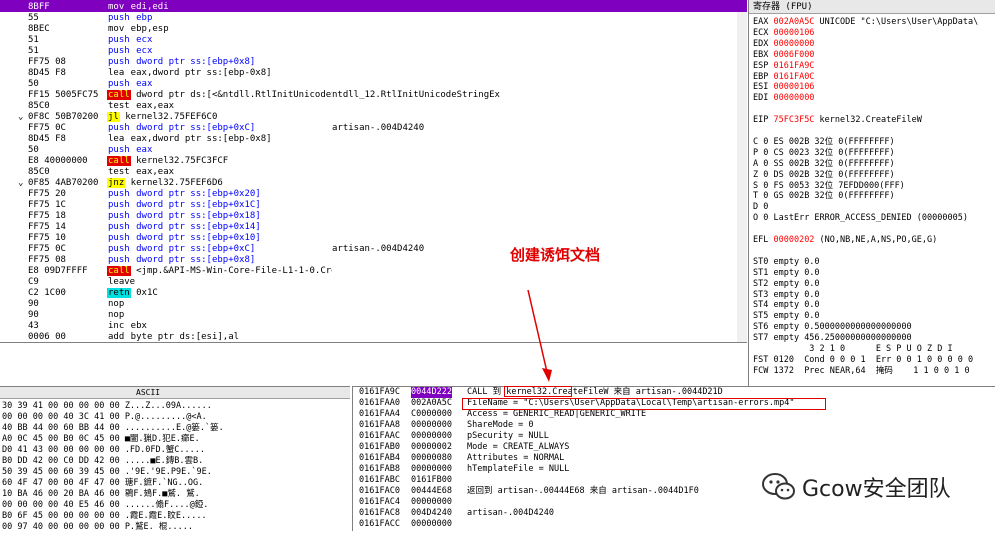  Describe the element at coordinates (824, 164) in the screenshot. I see `register-line: A 0 SS 002B 32位 0(FFFFFFFF)` at that location.